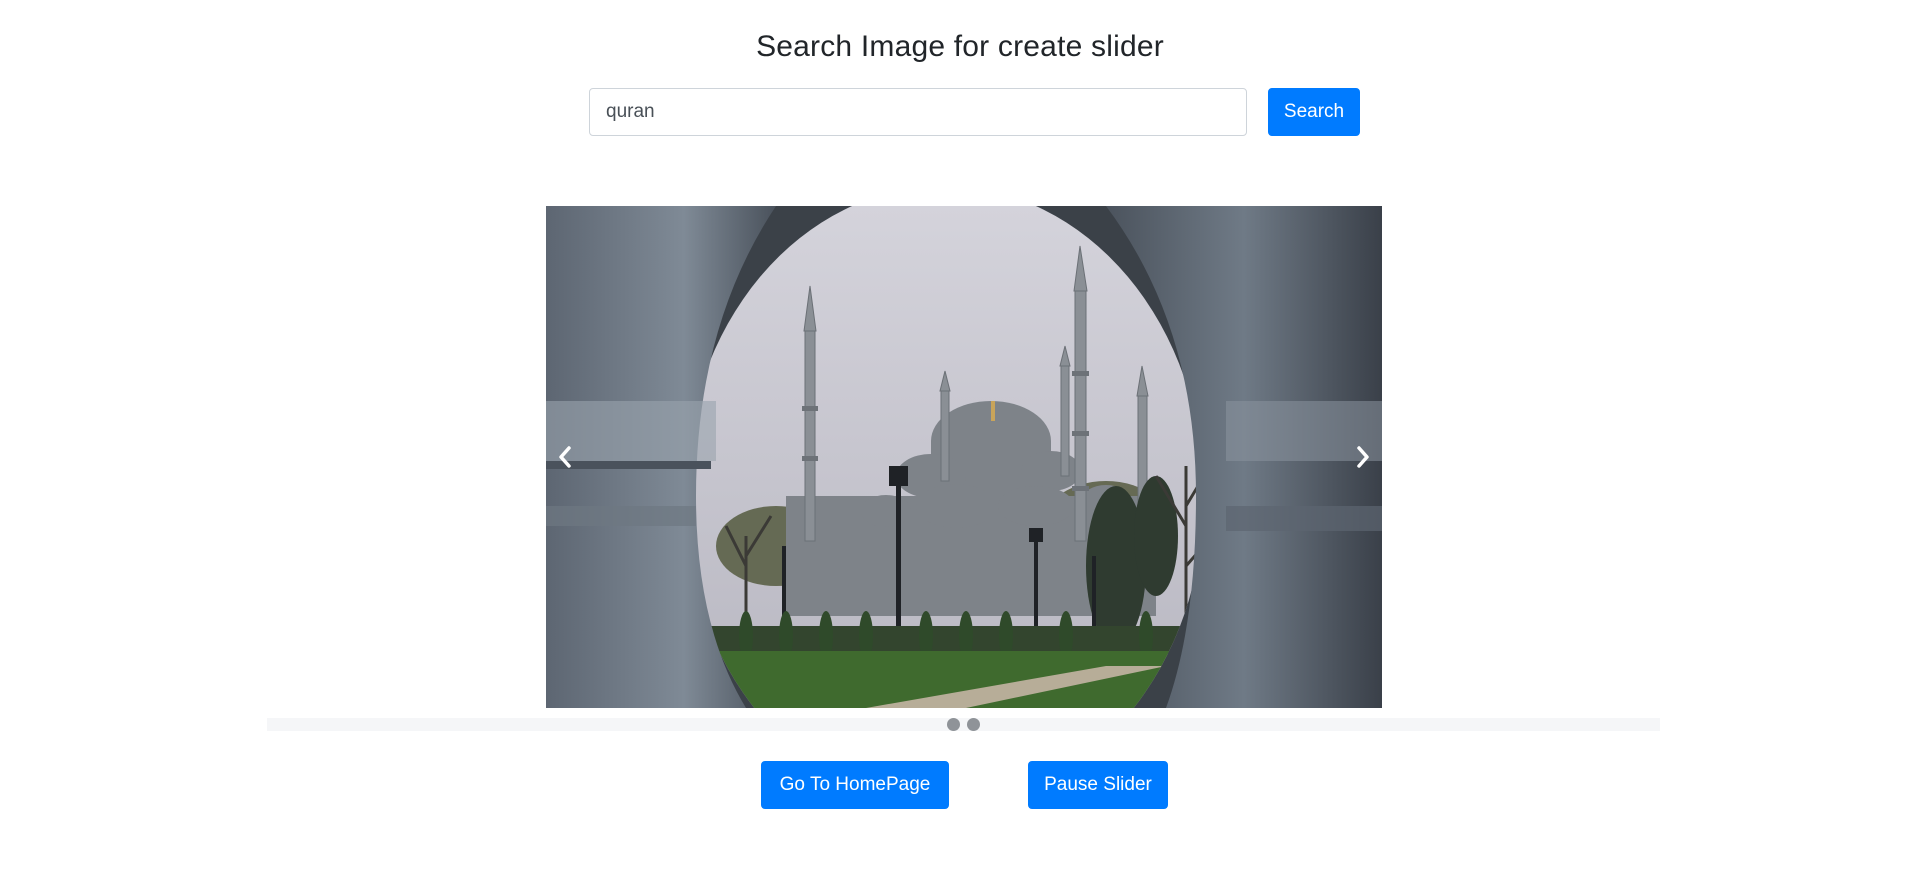 Image resolution: width=1920 pixels, height=871 pixels. Describe the element at coordinates (1314, 112) in the screenshot. I see `search-button: Search` at that location.